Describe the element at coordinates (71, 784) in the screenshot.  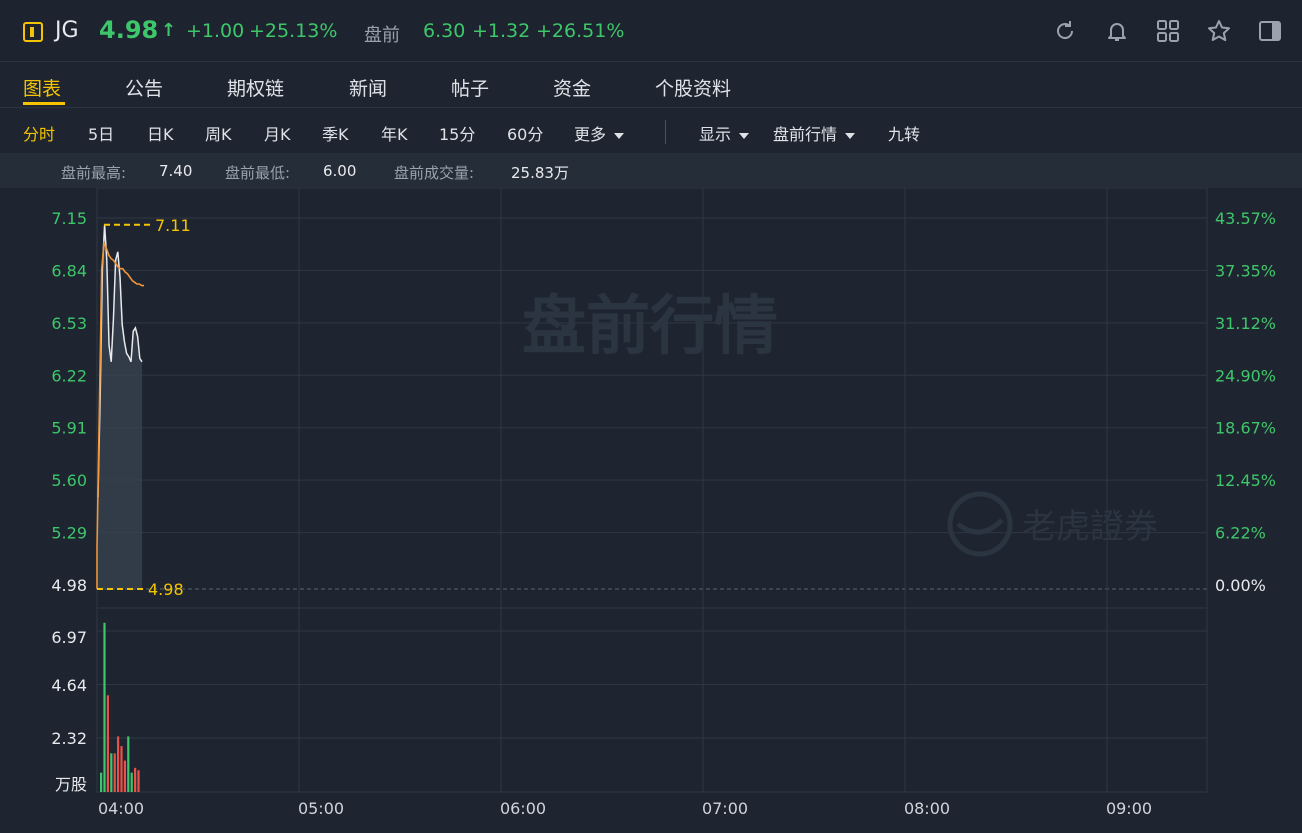
I see `volume-tick-label: 万股` at that location.